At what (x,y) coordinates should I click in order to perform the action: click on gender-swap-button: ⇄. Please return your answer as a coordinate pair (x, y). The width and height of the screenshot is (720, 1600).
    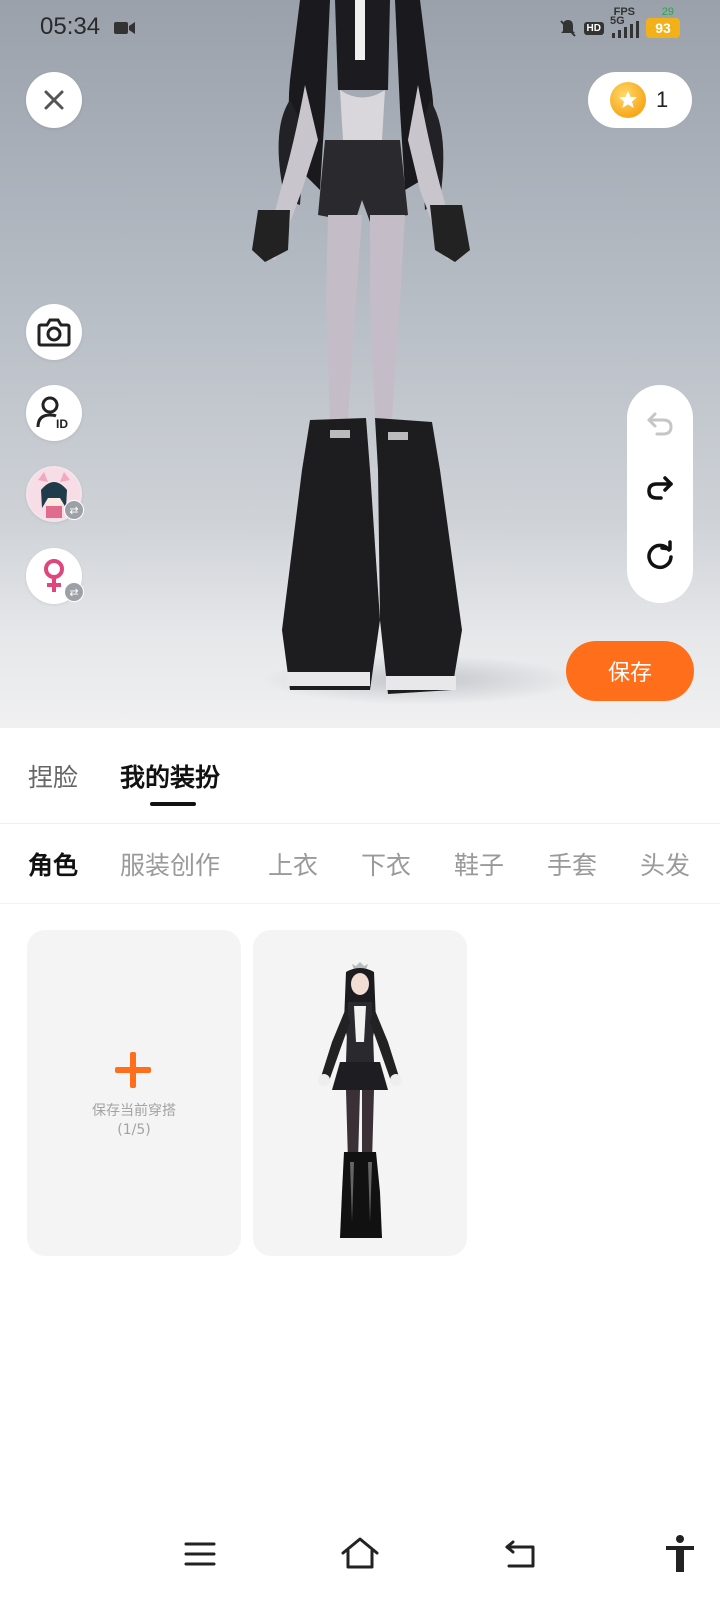
    Looking at the image, I should click on (55, 576).